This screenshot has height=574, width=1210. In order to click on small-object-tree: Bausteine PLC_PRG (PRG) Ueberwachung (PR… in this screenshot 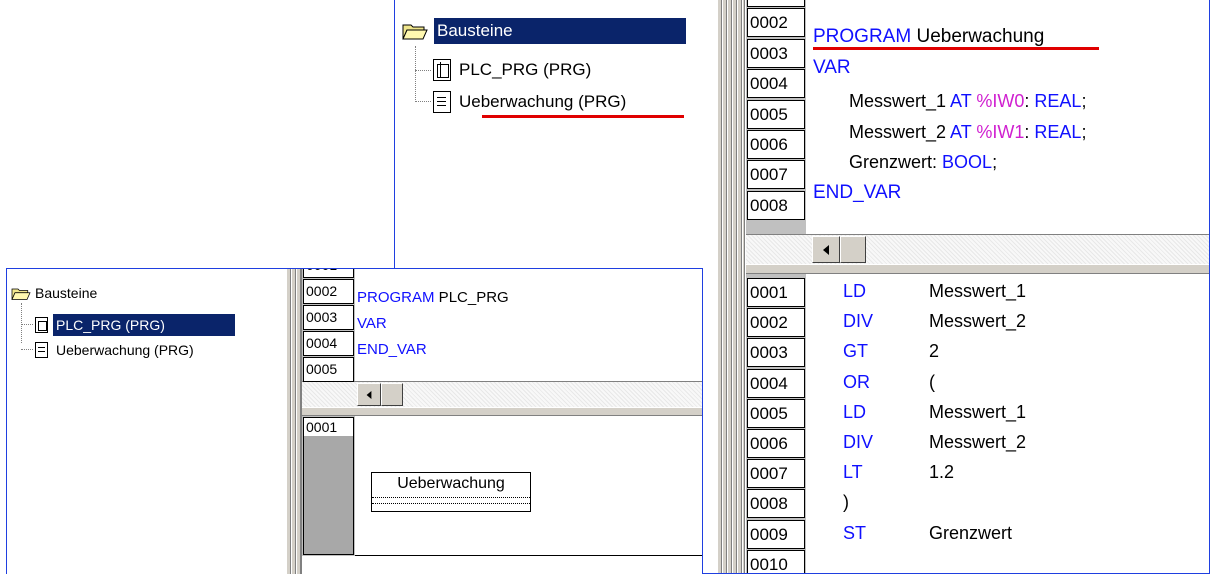, I will do `click(146, 421)`.